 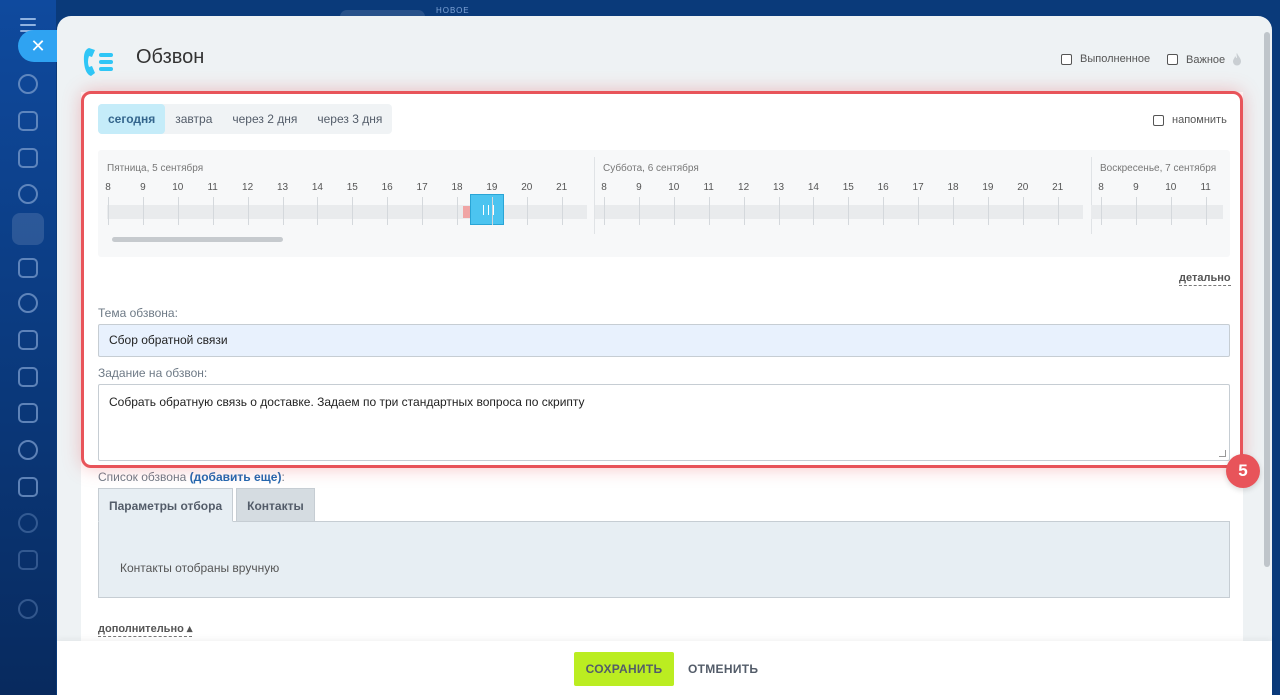 What do you see at coordinates (283, 477) in the screenshot?
I see `call-list-colon: :` at bounding box center [283, 477].